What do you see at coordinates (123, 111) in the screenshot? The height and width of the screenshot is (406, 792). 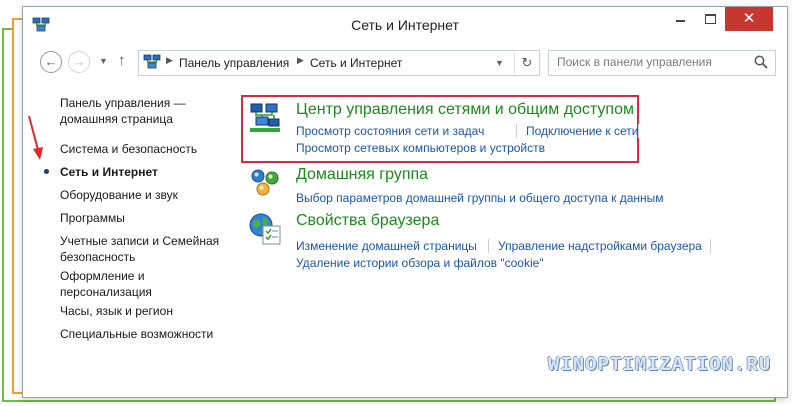 I see `nav-item-control-panel-home: Панель управления — домашняя страница` at bounding box center [123, 111].